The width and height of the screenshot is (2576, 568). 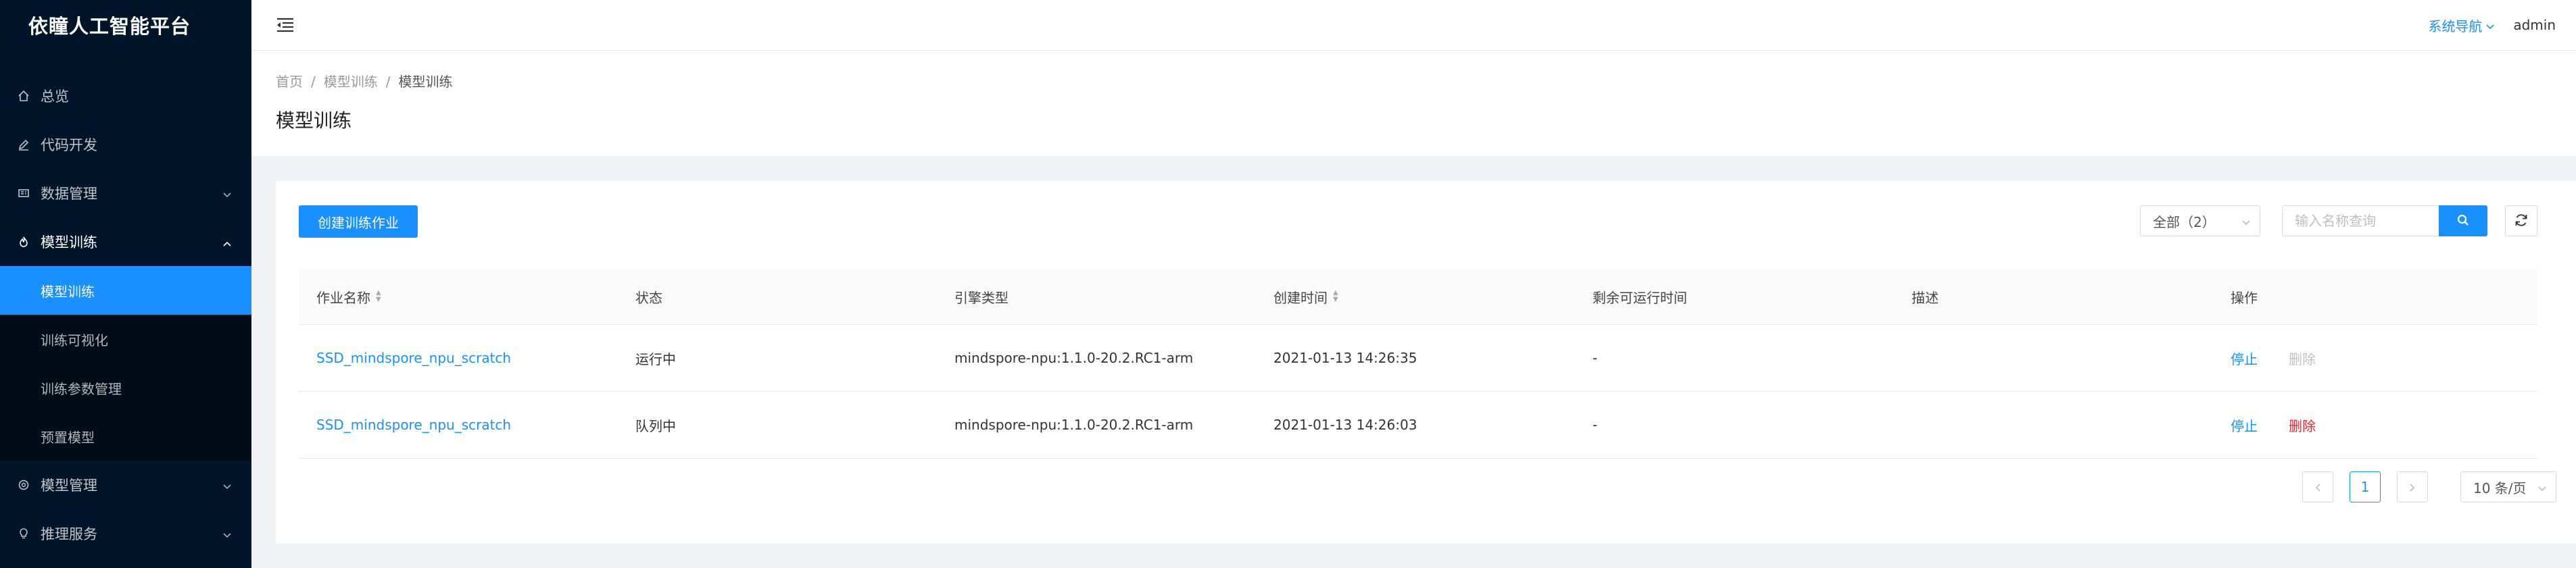 What do you see at coordinates (343, 298) in the screenshot?
I see `column-header-label: 作业名称` at bounding box center [343, 298].